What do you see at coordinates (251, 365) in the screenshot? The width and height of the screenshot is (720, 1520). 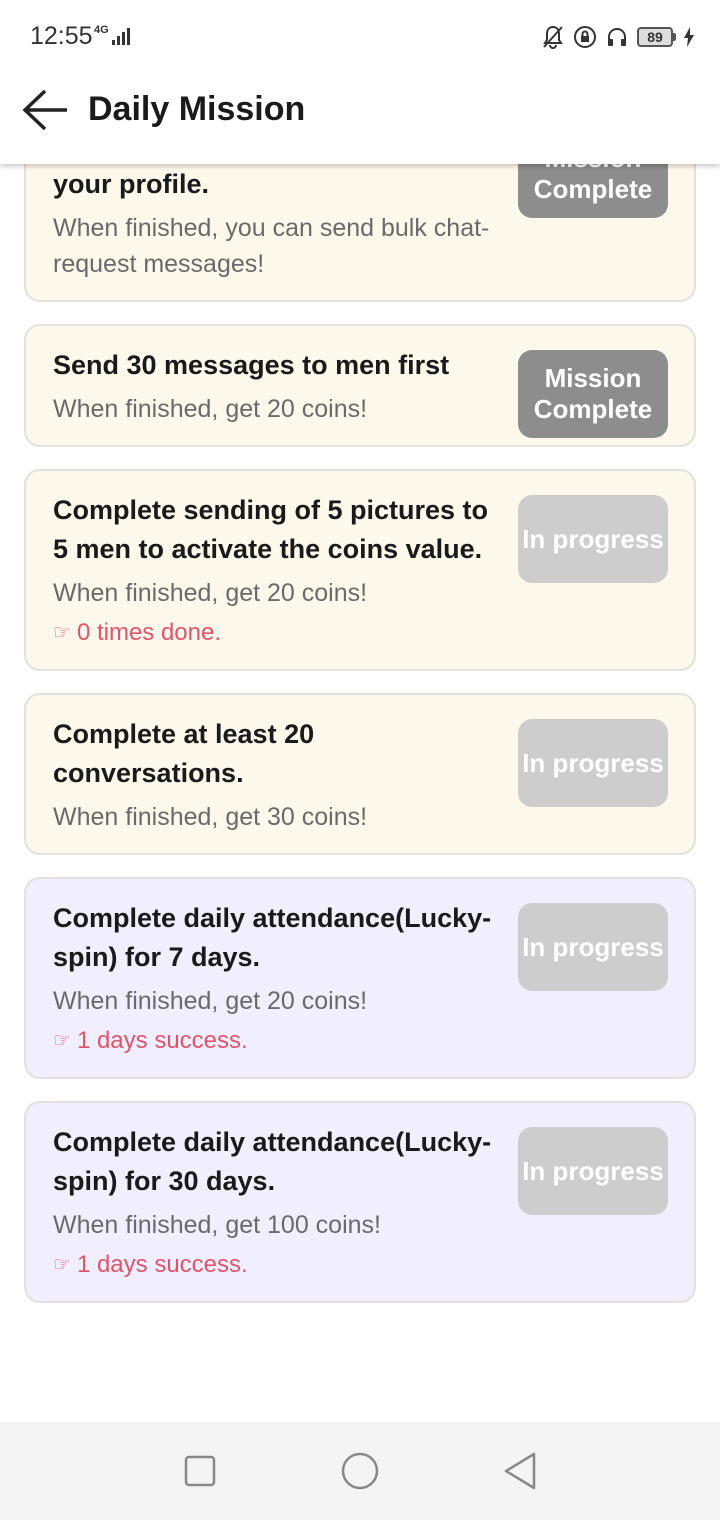 I see `mission-title: Send 30 messages to men first` at bounding box center [251, 365].